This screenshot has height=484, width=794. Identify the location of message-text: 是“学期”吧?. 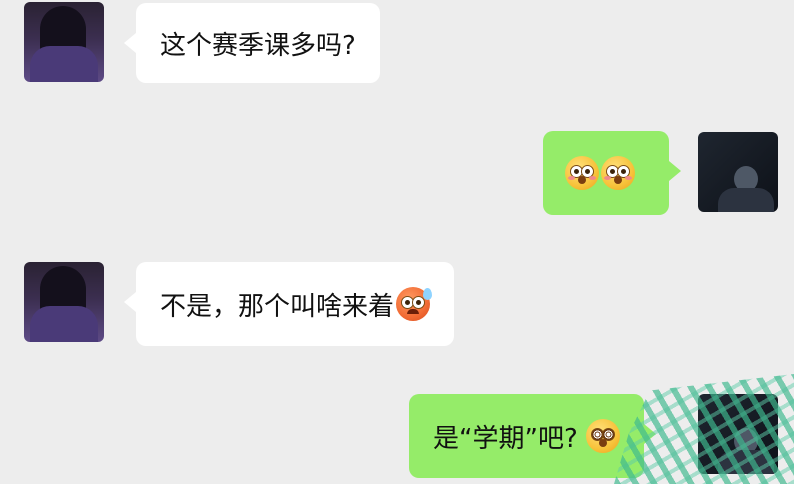
(505, 438).